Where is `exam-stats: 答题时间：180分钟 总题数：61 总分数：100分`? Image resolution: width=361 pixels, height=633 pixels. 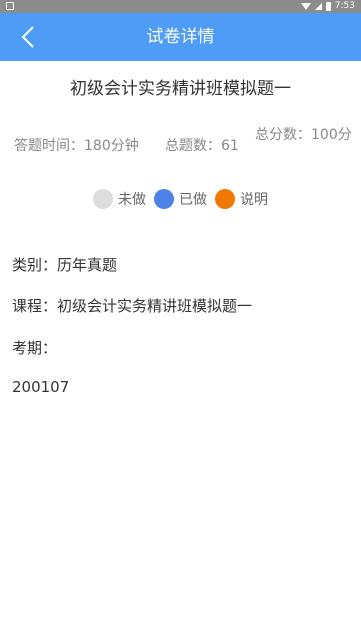 exam-stats: 答题时间：180分钟 总题数：61 总分数：100分 is located at coordinates (184, 146).